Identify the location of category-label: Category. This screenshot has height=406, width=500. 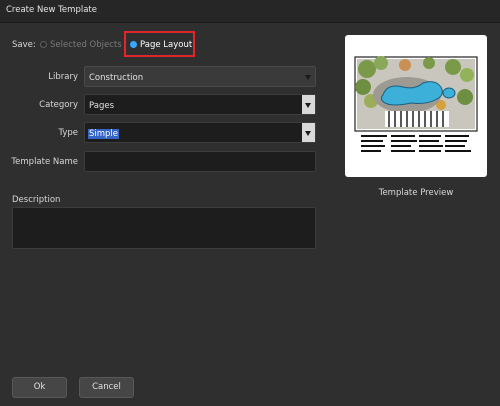
(58, 105).